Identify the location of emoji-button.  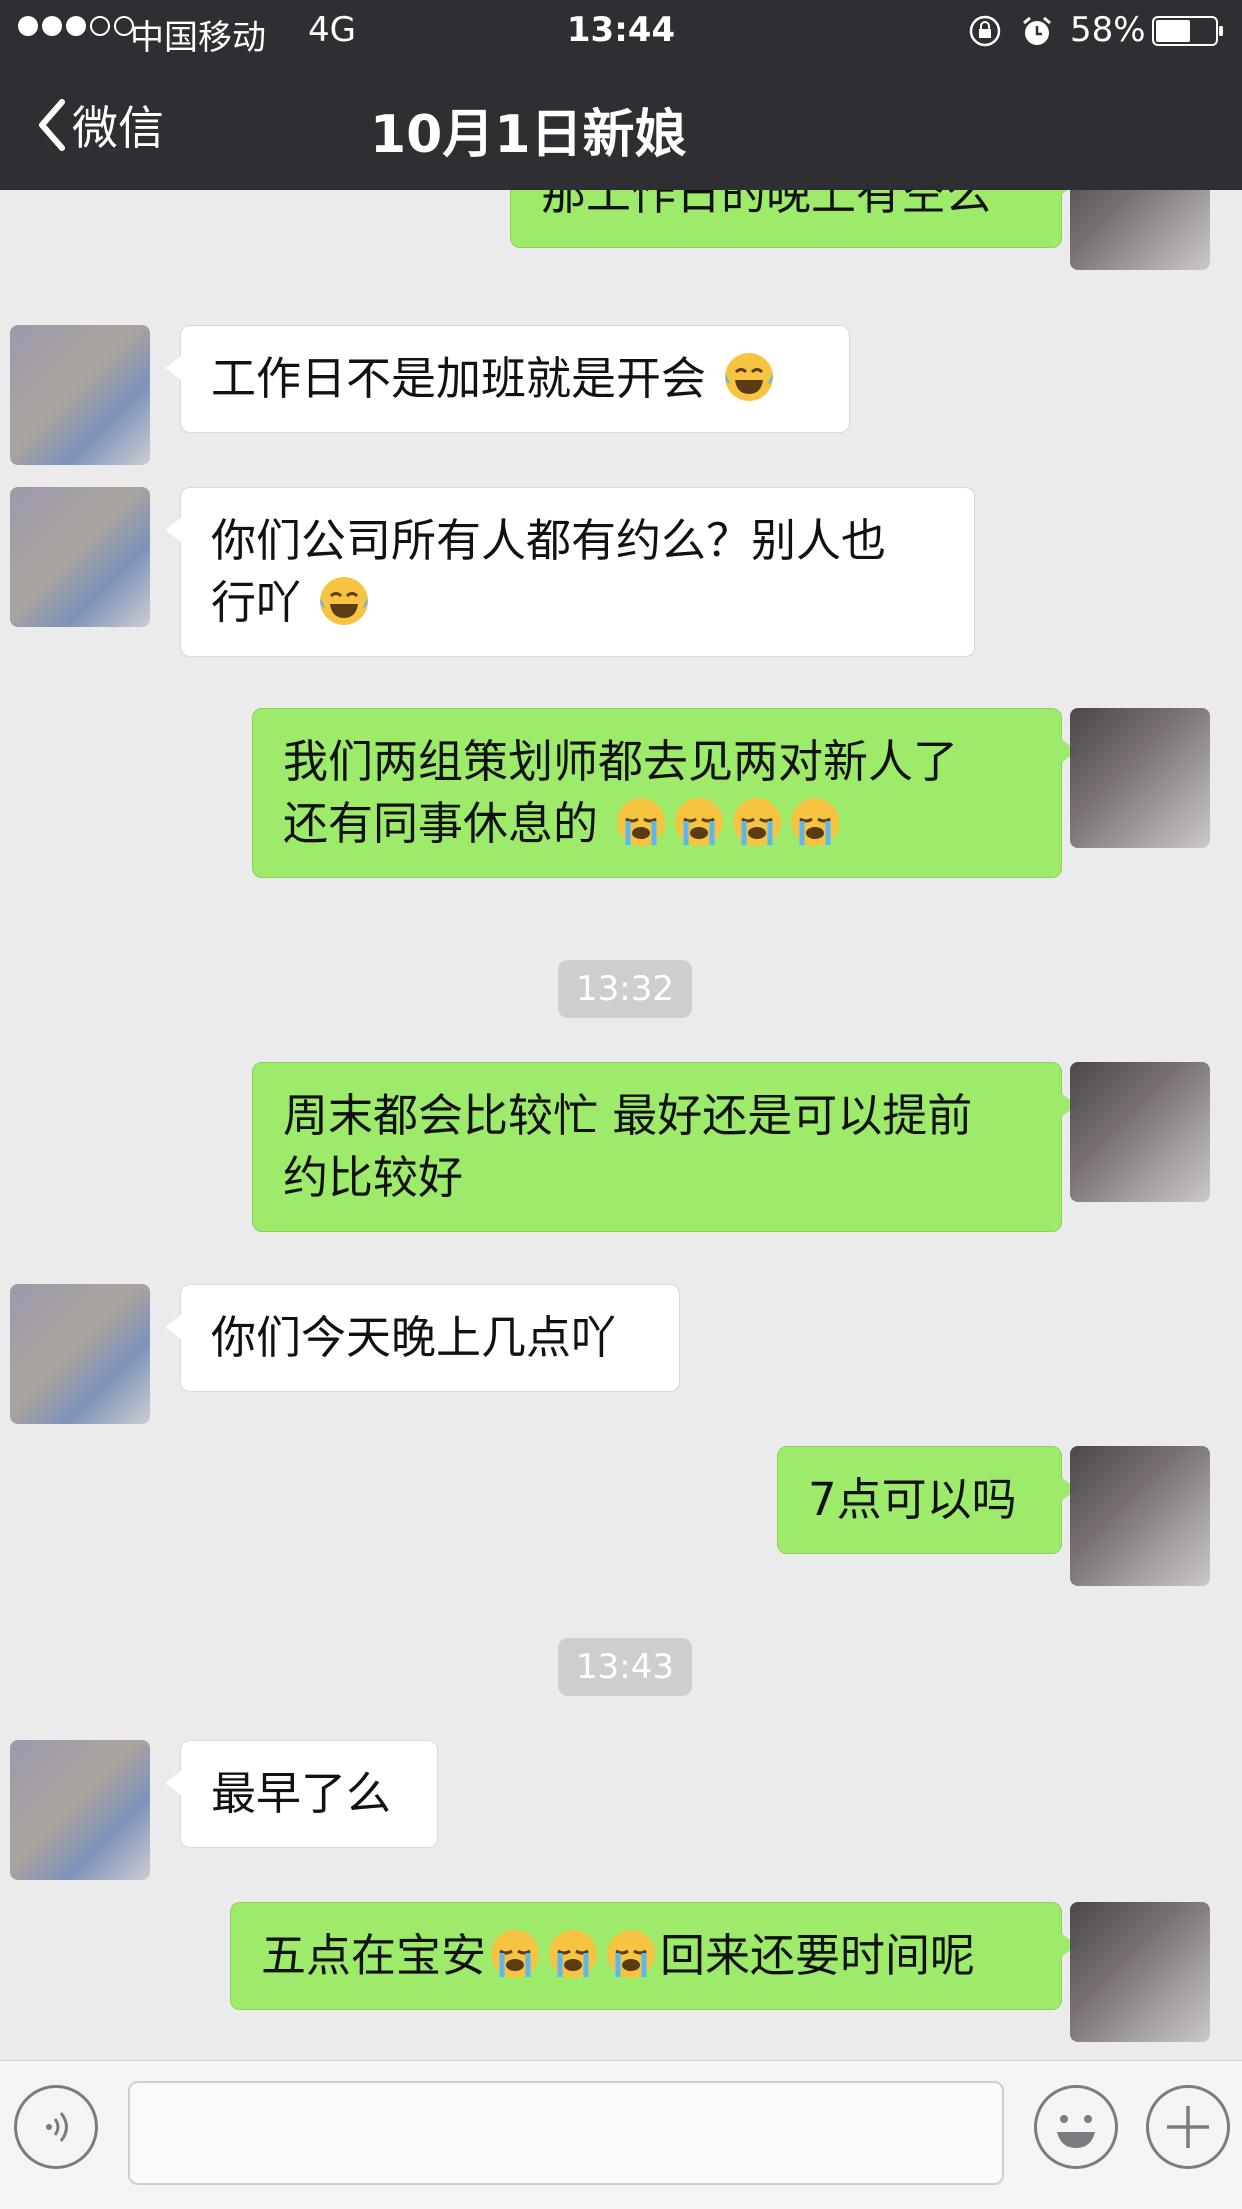
(1076, 2127).